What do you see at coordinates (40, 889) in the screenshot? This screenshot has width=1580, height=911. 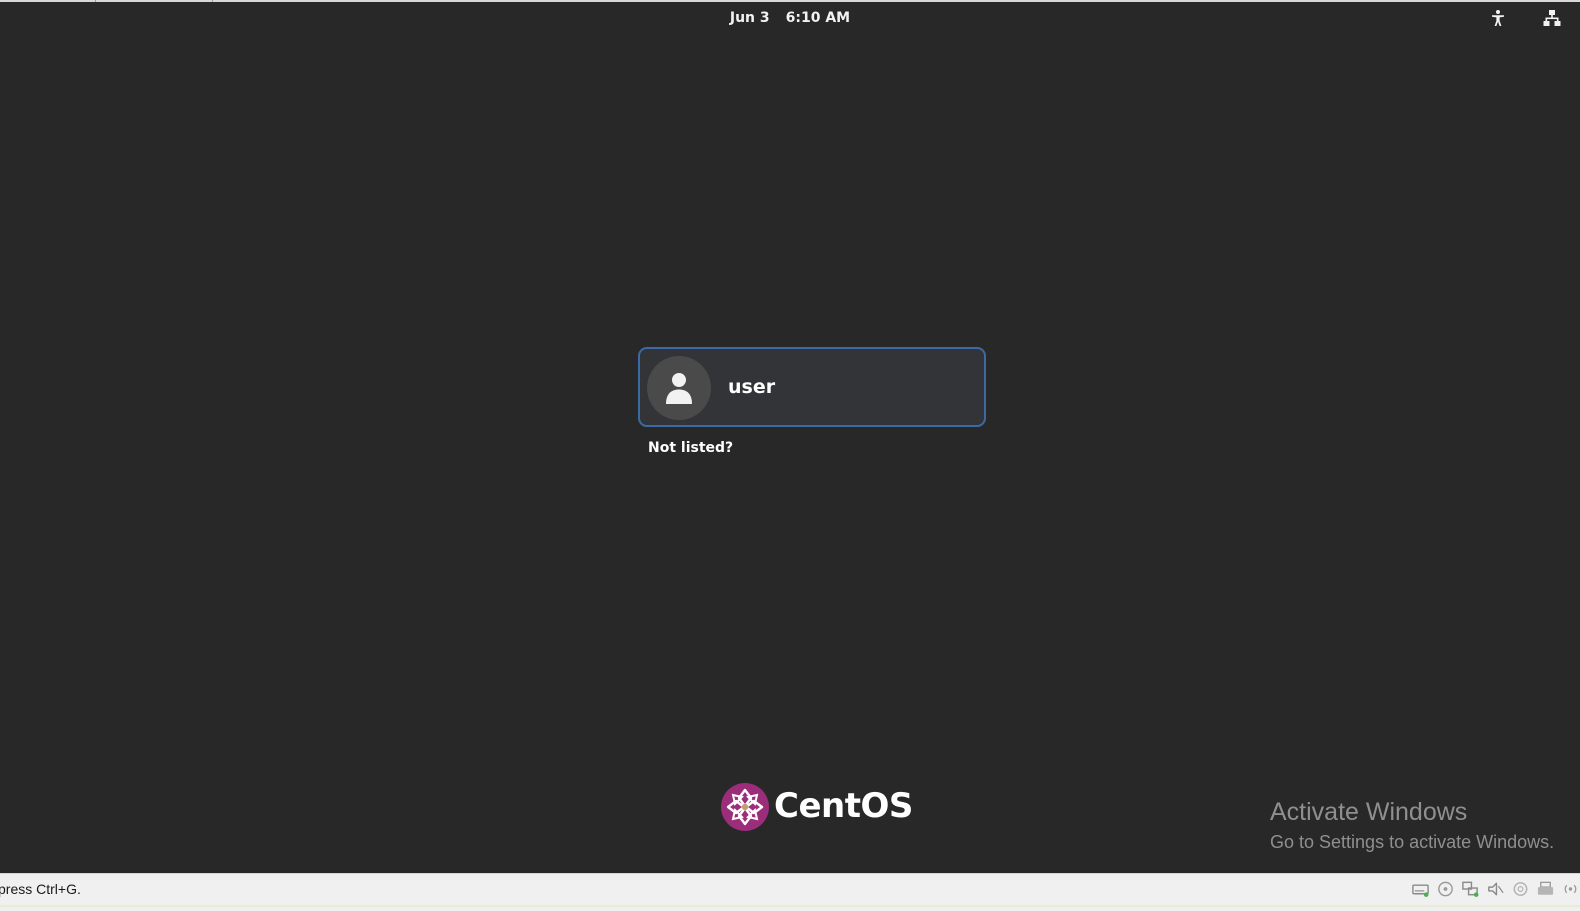 I see `status-hint: press Ctrl+G.` at bounding box center [40, 889].